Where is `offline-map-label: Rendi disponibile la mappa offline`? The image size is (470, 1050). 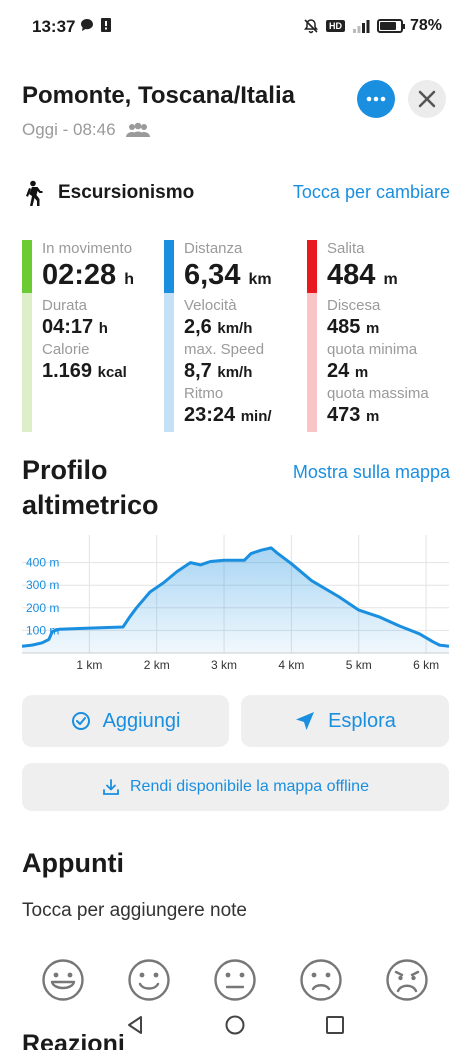
offline-map-label: Rendi disponibile la mappa offline is located at coordinates (249, 786).